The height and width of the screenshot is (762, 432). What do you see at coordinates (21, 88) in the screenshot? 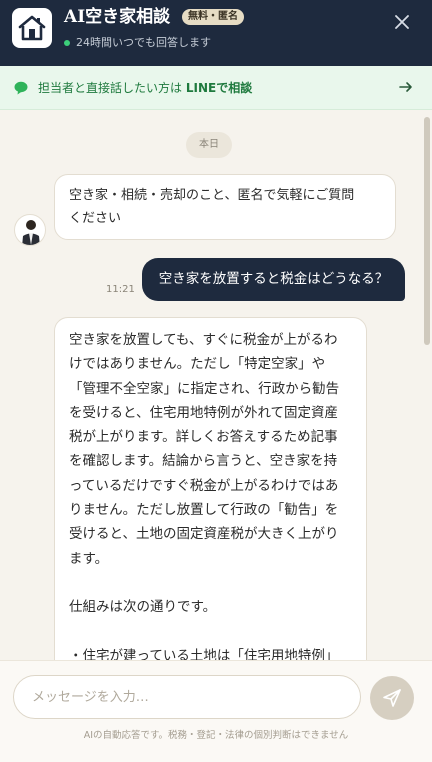
I see `chat-bubble-icon` at bounding box center [21, 88].